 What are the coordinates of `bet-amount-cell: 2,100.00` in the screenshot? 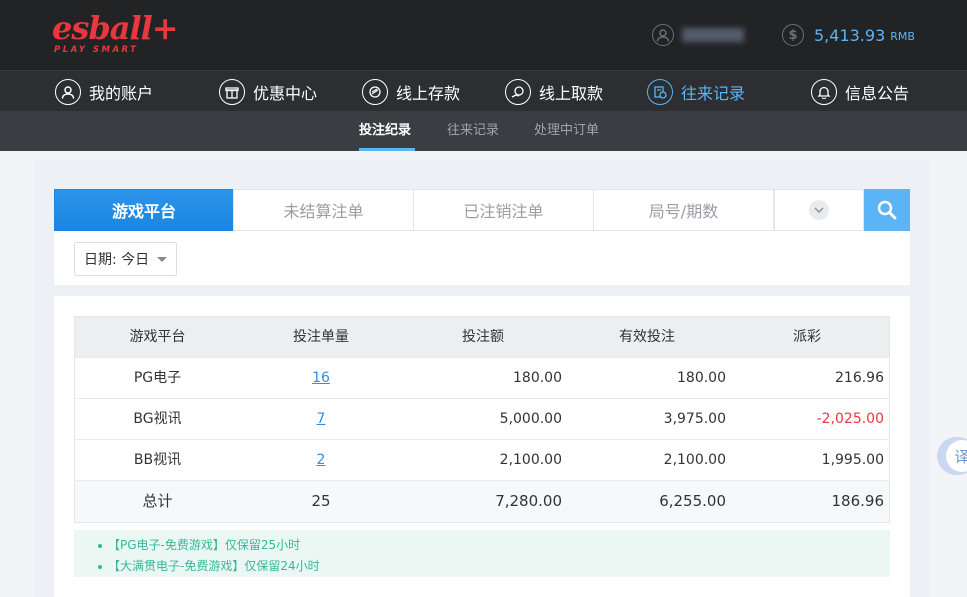 It's located at (530, 460).